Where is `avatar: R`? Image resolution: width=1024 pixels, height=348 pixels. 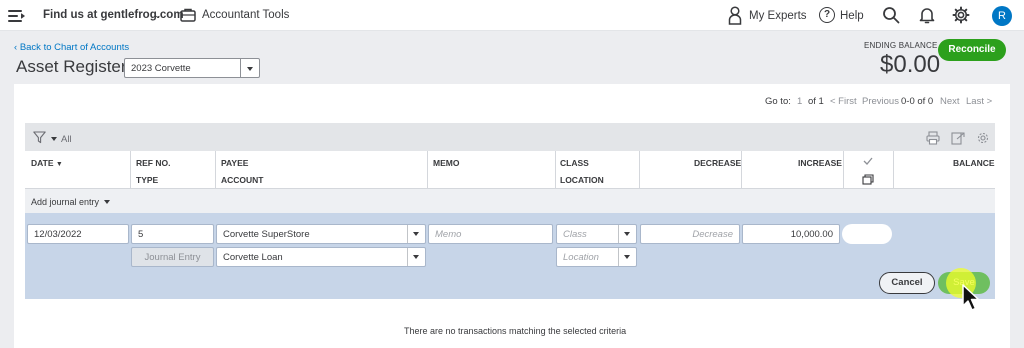
avatar: R is located at coordinates (1002, 16).